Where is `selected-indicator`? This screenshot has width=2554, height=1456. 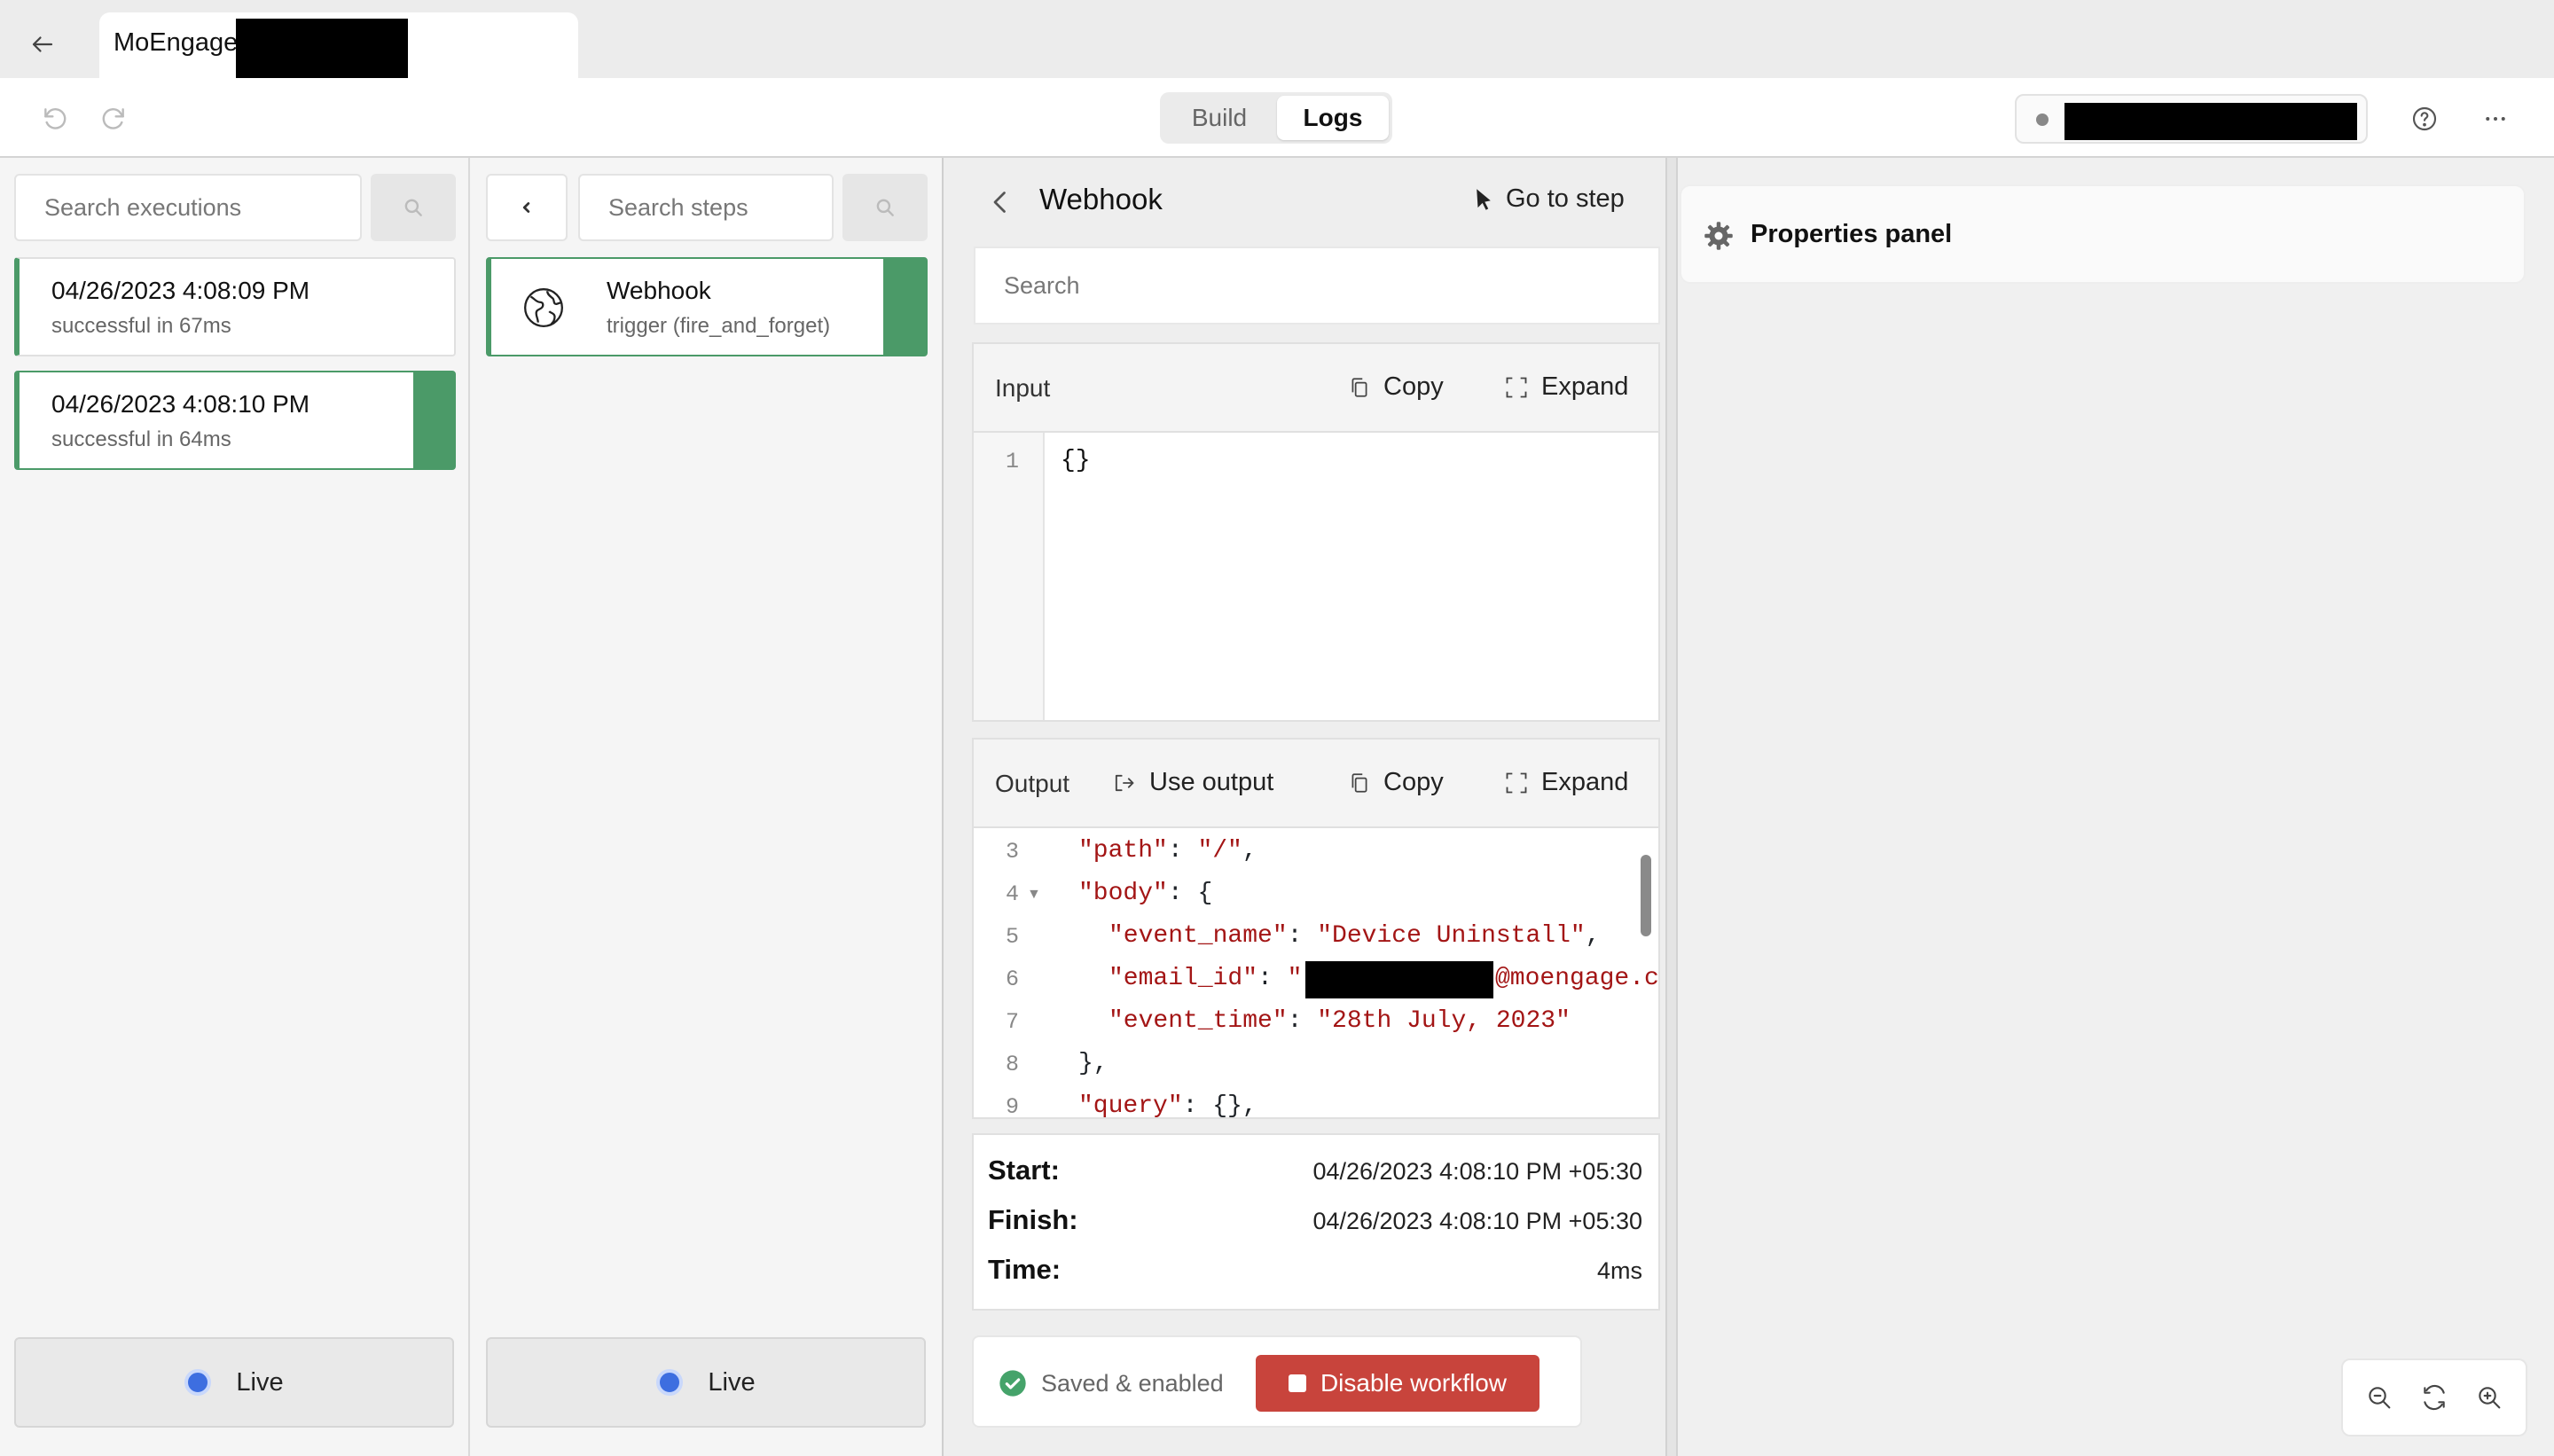 selected-indicator is located at coordinates (433, 420).